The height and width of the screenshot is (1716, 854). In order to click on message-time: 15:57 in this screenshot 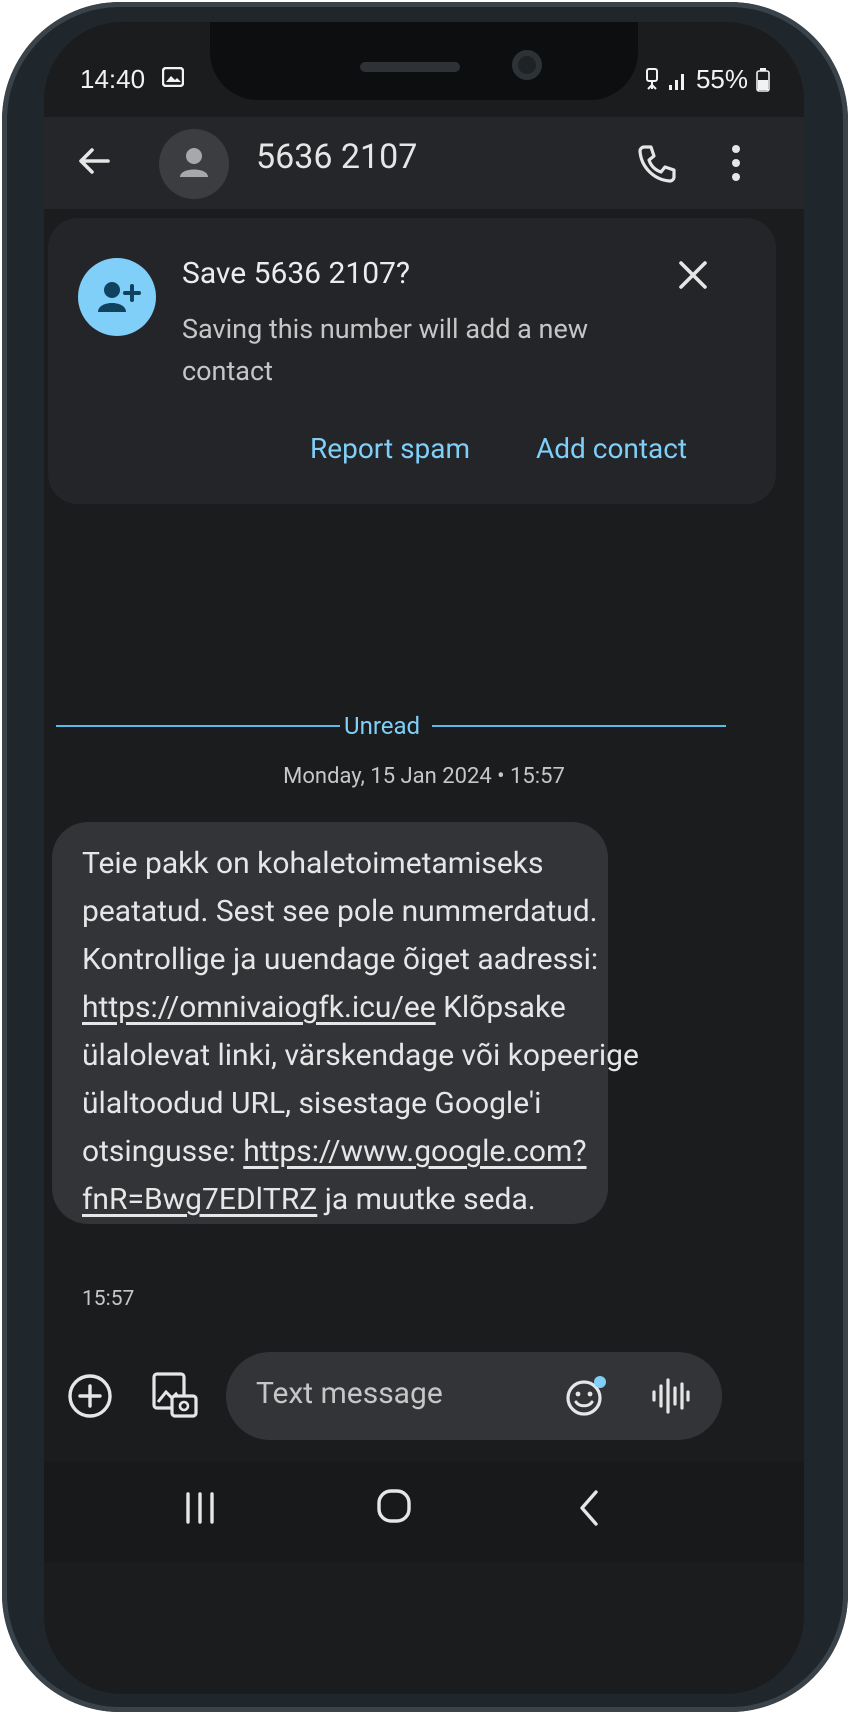, I will do `click(108, 1299)`.